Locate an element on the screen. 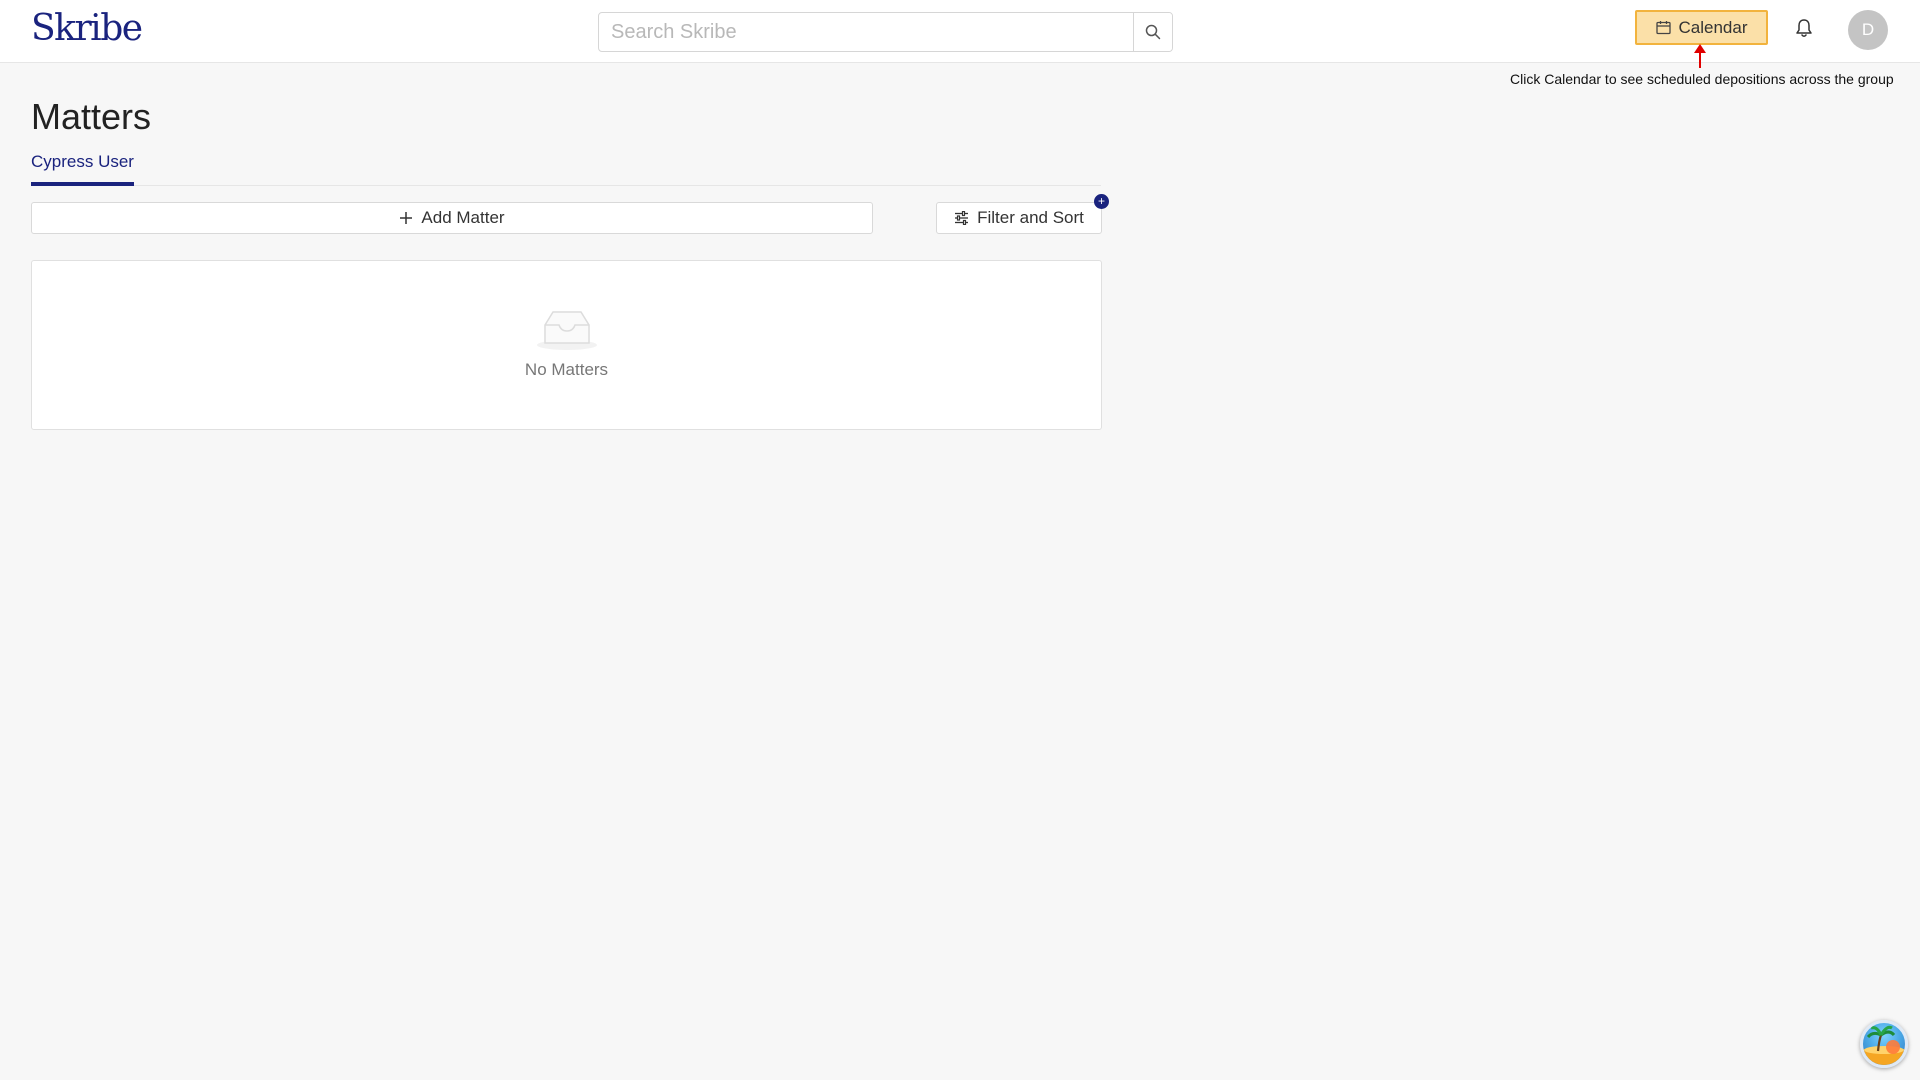 The image size is (1920, 1080). calendar-icon is located at coordinates (1663, 28).